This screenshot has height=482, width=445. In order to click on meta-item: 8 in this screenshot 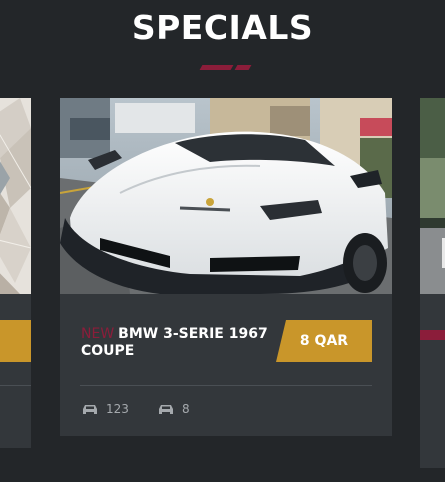, I will do `click(174, 409)`.